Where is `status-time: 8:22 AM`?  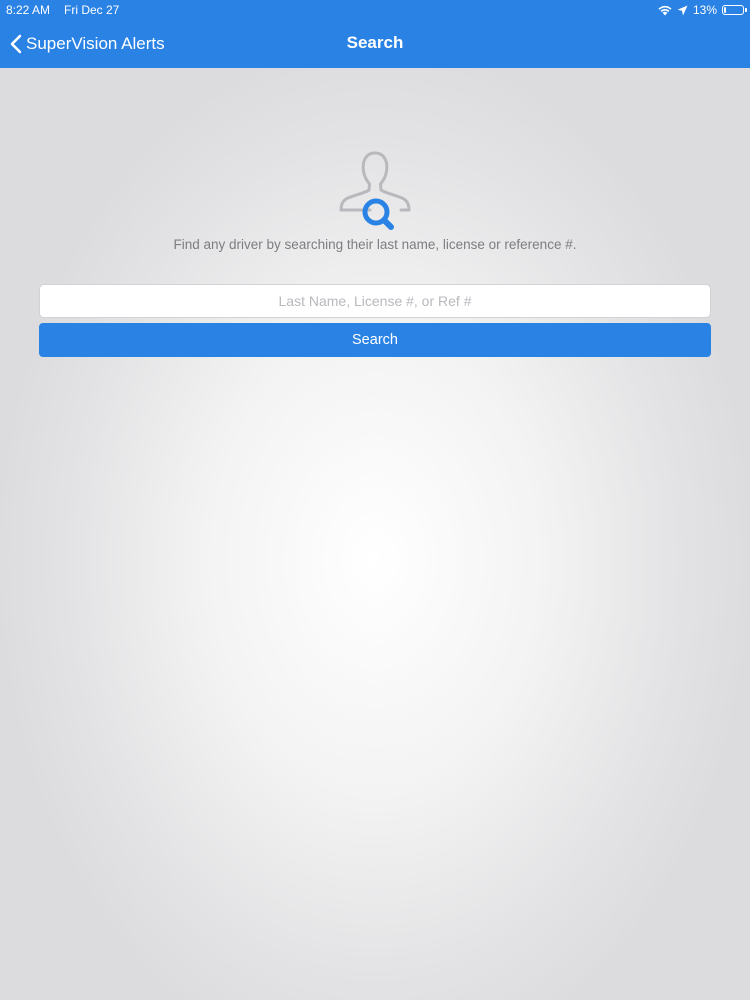 status-time: 8:22 AM is located at coordinates (28, 10).